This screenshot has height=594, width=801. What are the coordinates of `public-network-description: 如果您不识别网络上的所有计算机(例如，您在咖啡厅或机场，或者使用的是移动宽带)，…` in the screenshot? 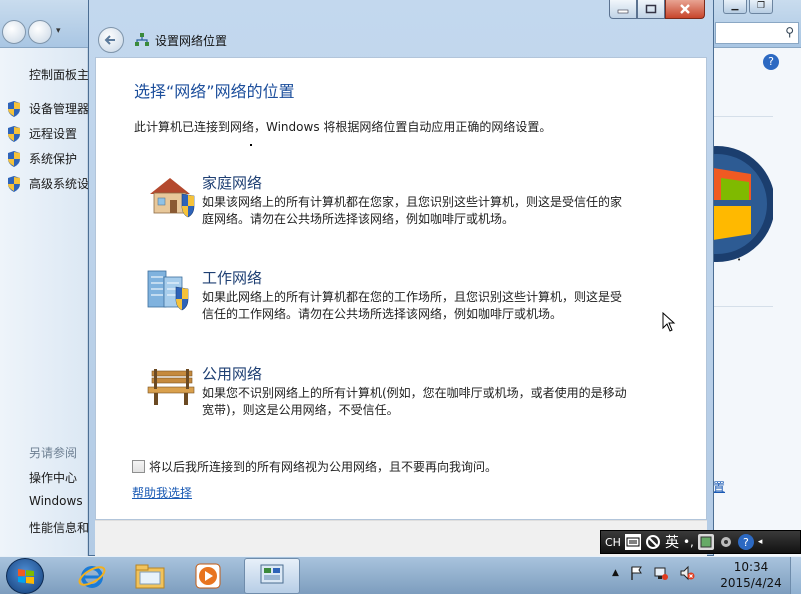 It's located at (414, 401).